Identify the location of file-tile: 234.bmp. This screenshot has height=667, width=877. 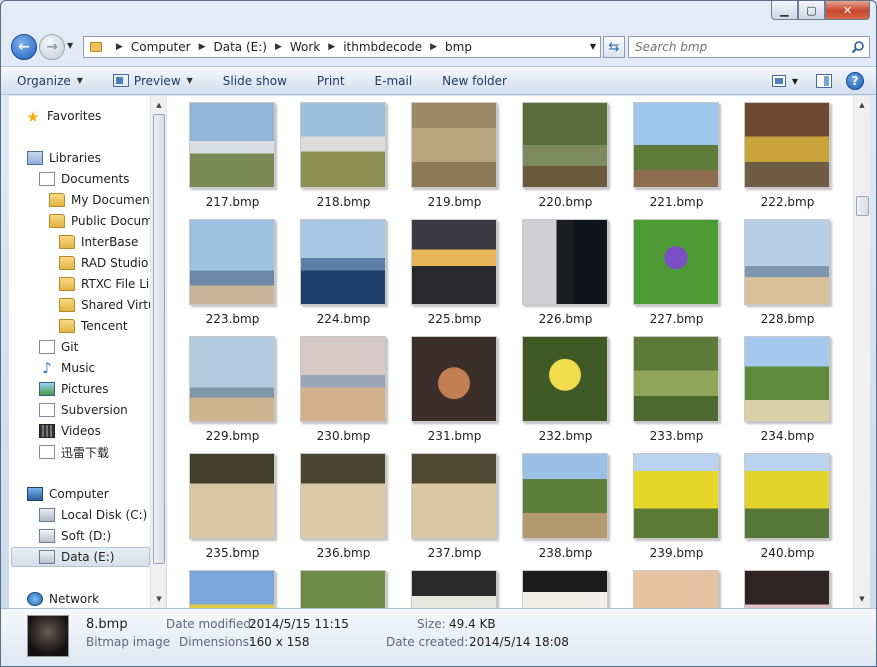
(777, 390).